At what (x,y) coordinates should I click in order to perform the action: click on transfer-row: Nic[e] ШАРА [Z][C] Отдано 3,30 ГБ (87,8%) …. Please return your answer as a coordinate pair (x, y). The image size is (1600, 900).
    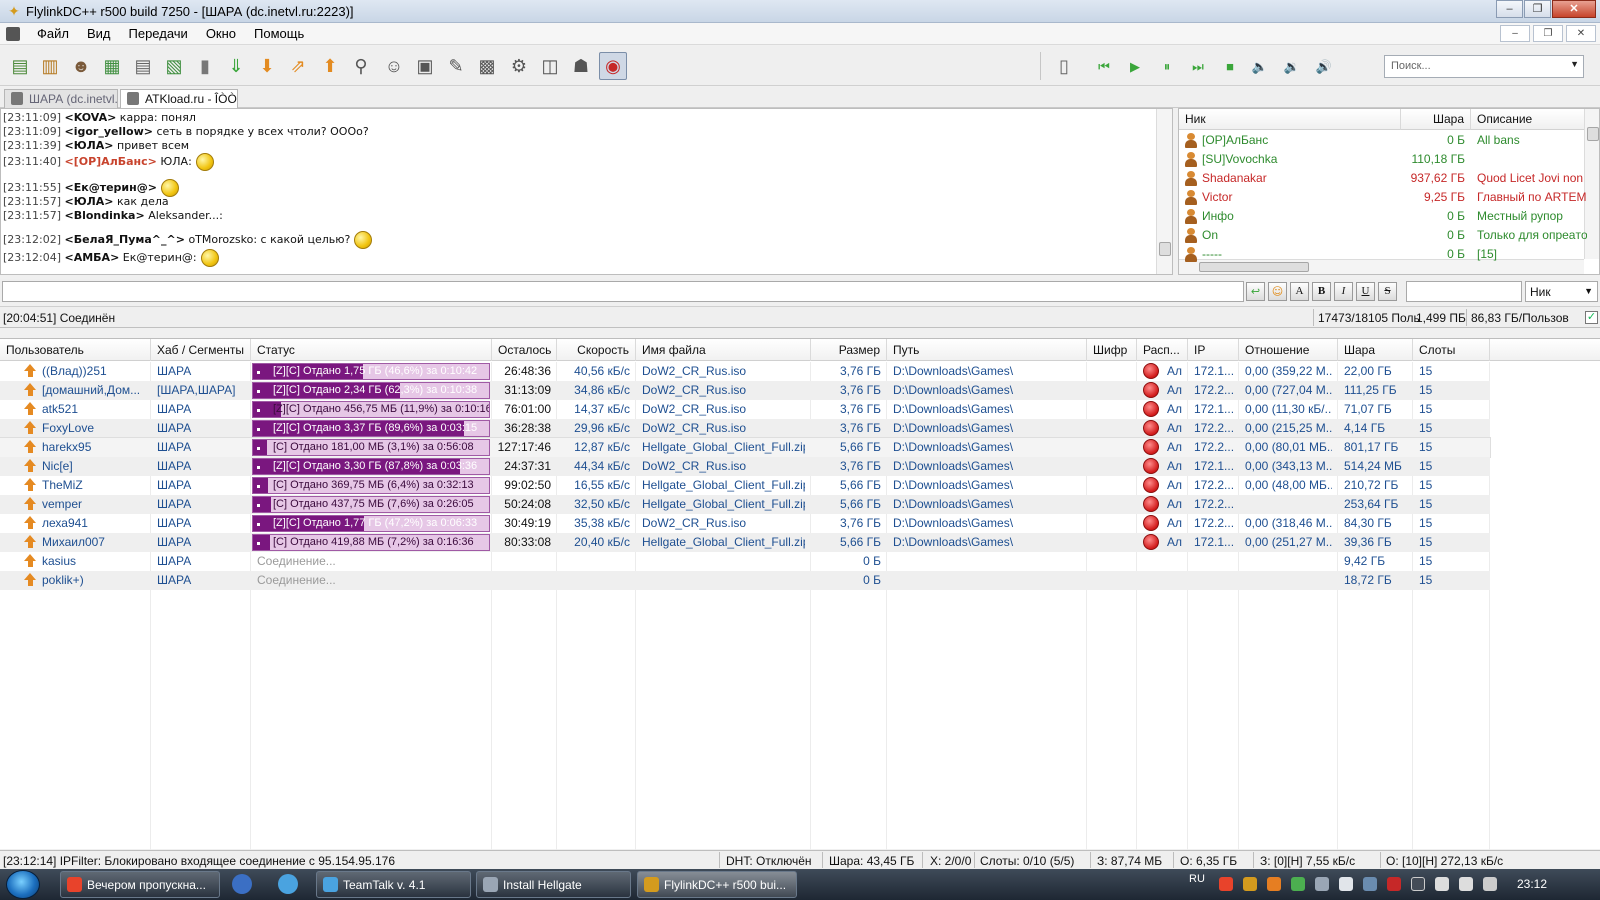
    Looking at the image, I should click on (745, 466).